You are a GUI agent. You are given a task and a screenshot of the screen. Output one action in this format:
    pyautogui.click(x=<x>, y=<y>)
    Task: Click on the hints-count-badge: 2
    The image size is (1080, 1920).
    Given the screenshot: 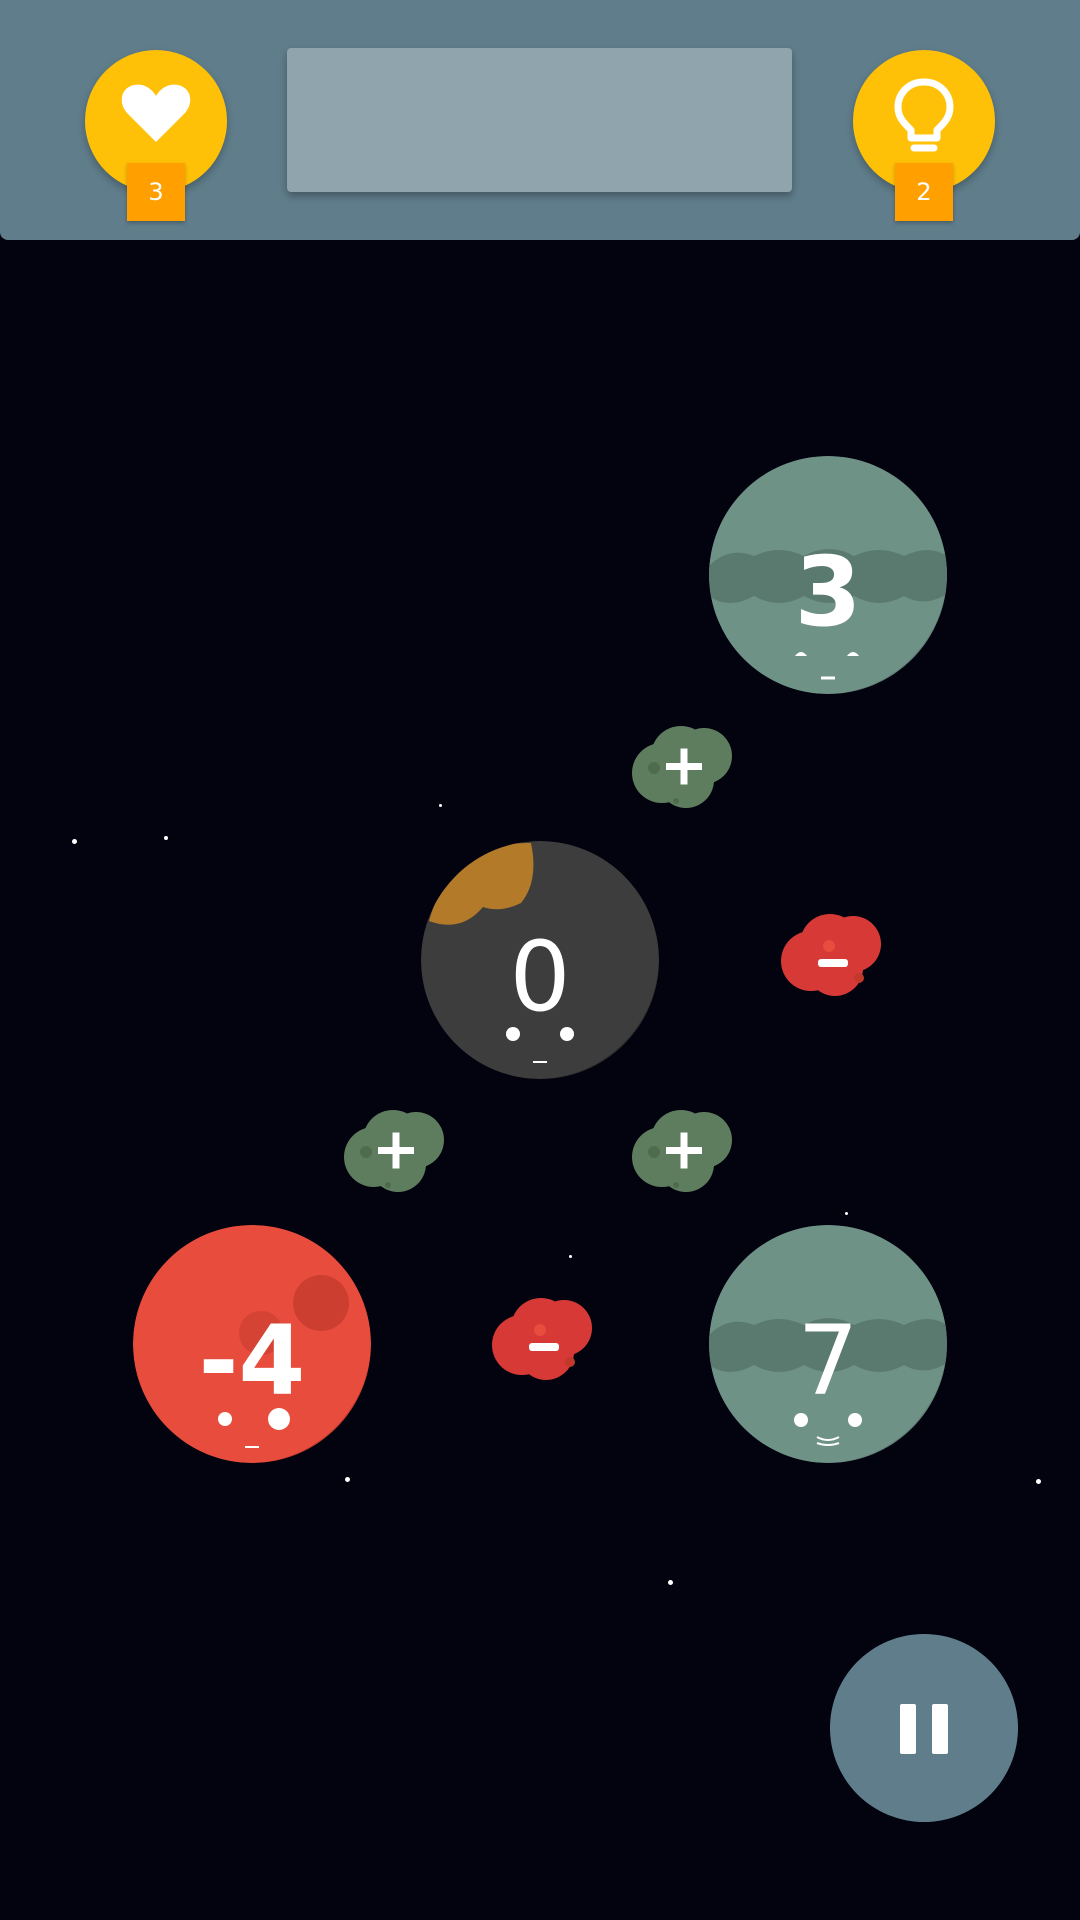 What is the action you would take?
    pyautogui.click(x=924, y=192)
    